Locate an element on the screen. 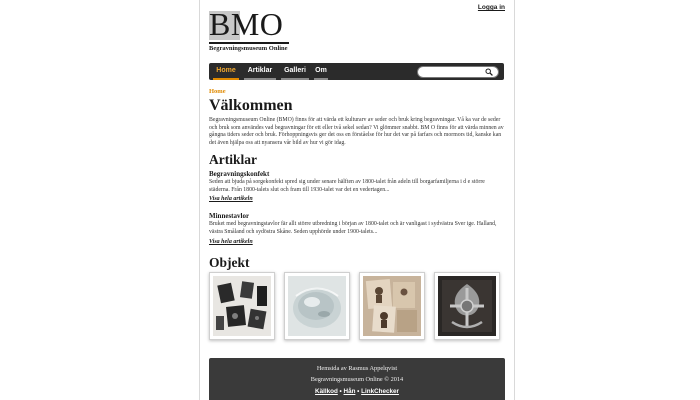 This screenshot has height=400, width=700. nav-item-label: Om is located at coordinates (321, 70).